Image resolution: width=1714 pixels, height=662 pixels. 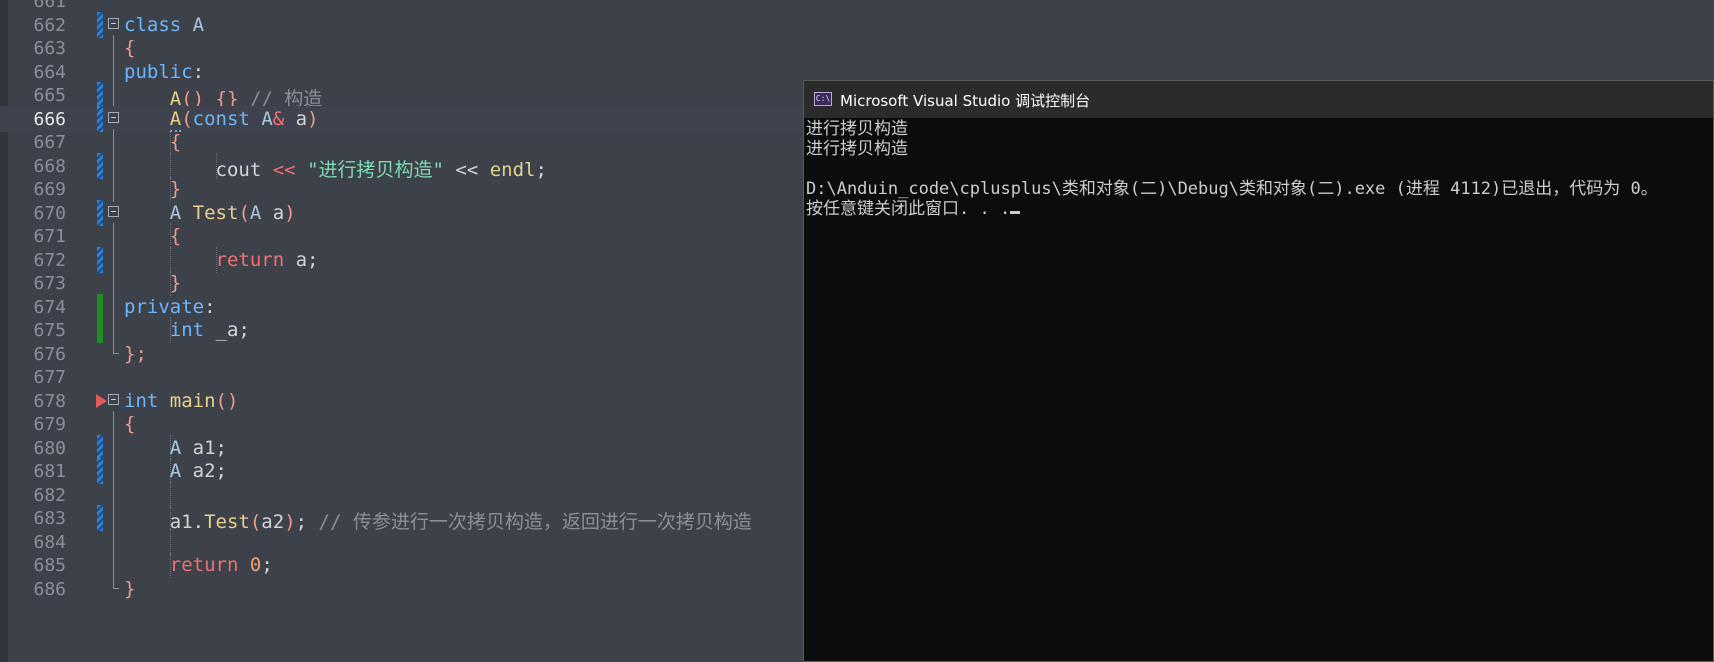 I want to click on line-number: 676, so click(x=49, y=354).